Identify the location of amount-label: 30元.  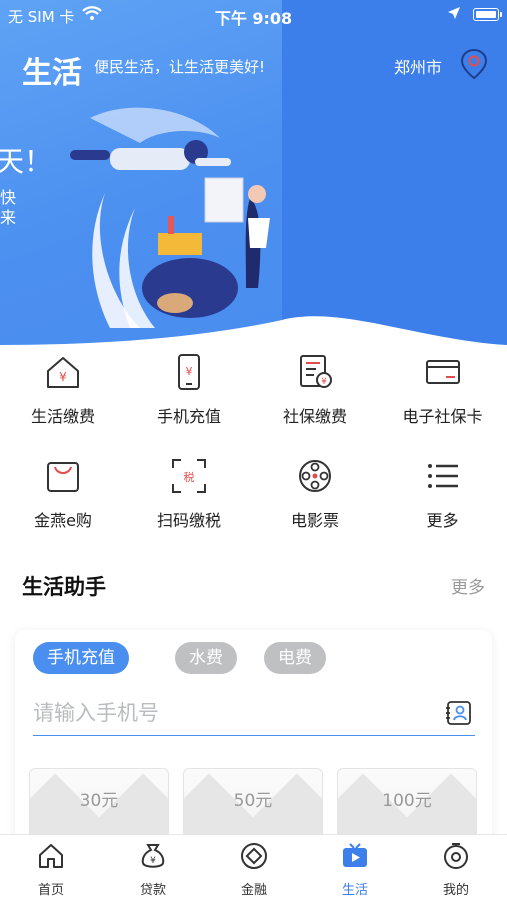
(99, 801).